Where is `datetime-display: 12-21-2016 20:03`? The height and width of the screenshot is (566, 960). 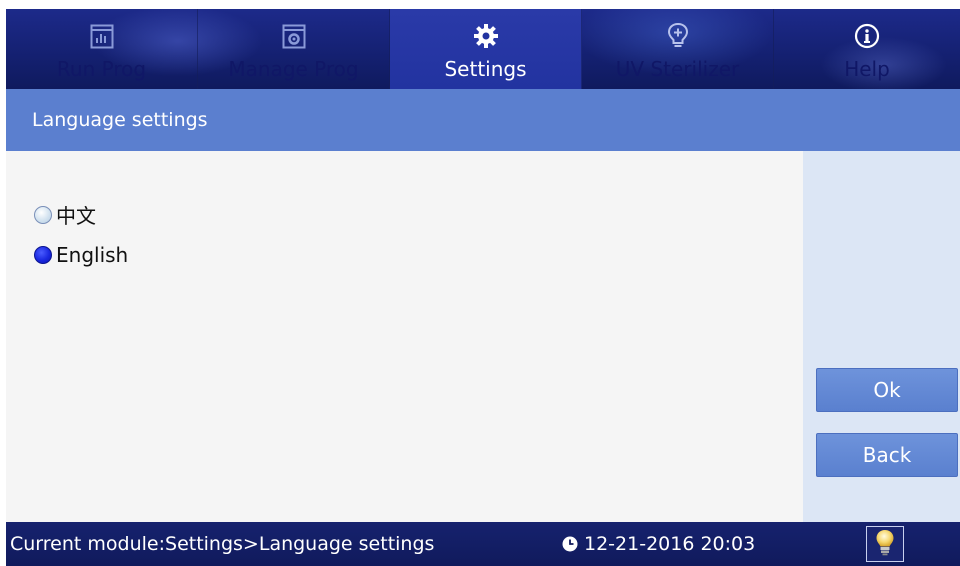
datetime-display: 12-21-2016 20:03 is located at coordinates (658, 544).